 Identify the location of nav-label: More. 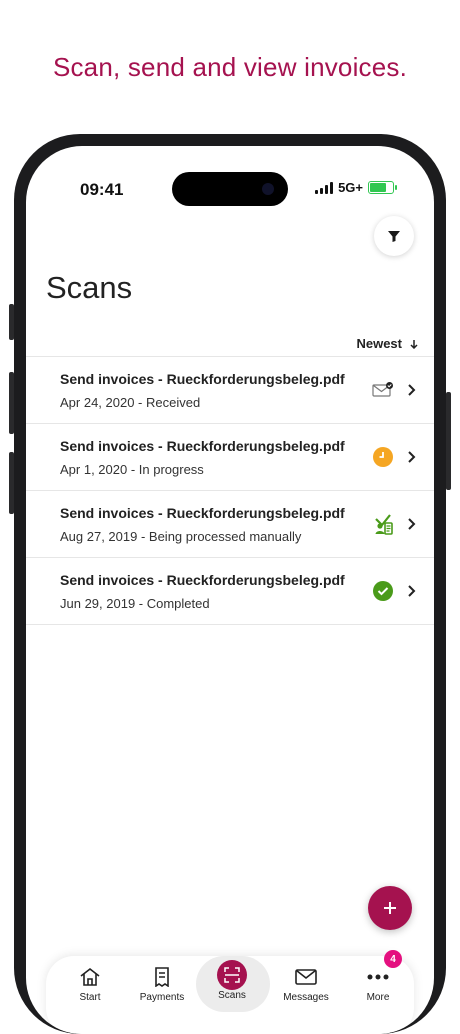
(378, 997).